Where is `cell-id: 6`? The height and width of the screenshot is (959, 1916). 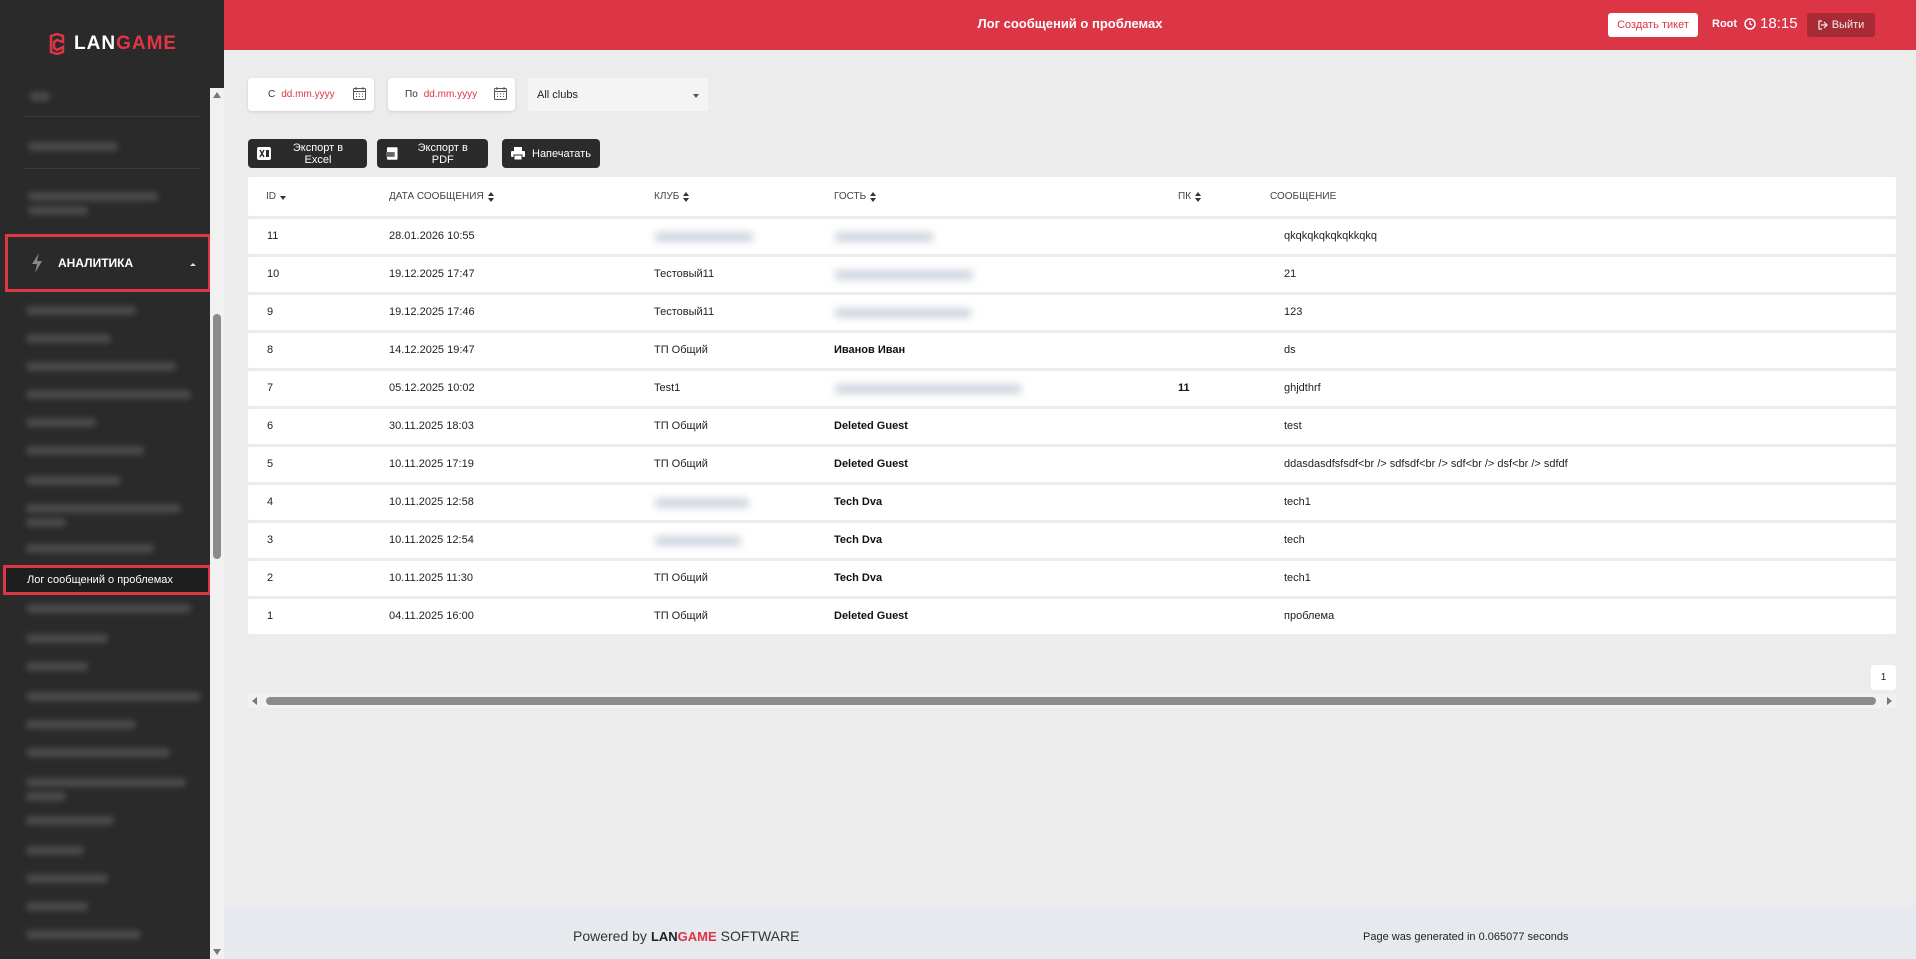
cell-id: 6 is located at coordinates (270, 426).